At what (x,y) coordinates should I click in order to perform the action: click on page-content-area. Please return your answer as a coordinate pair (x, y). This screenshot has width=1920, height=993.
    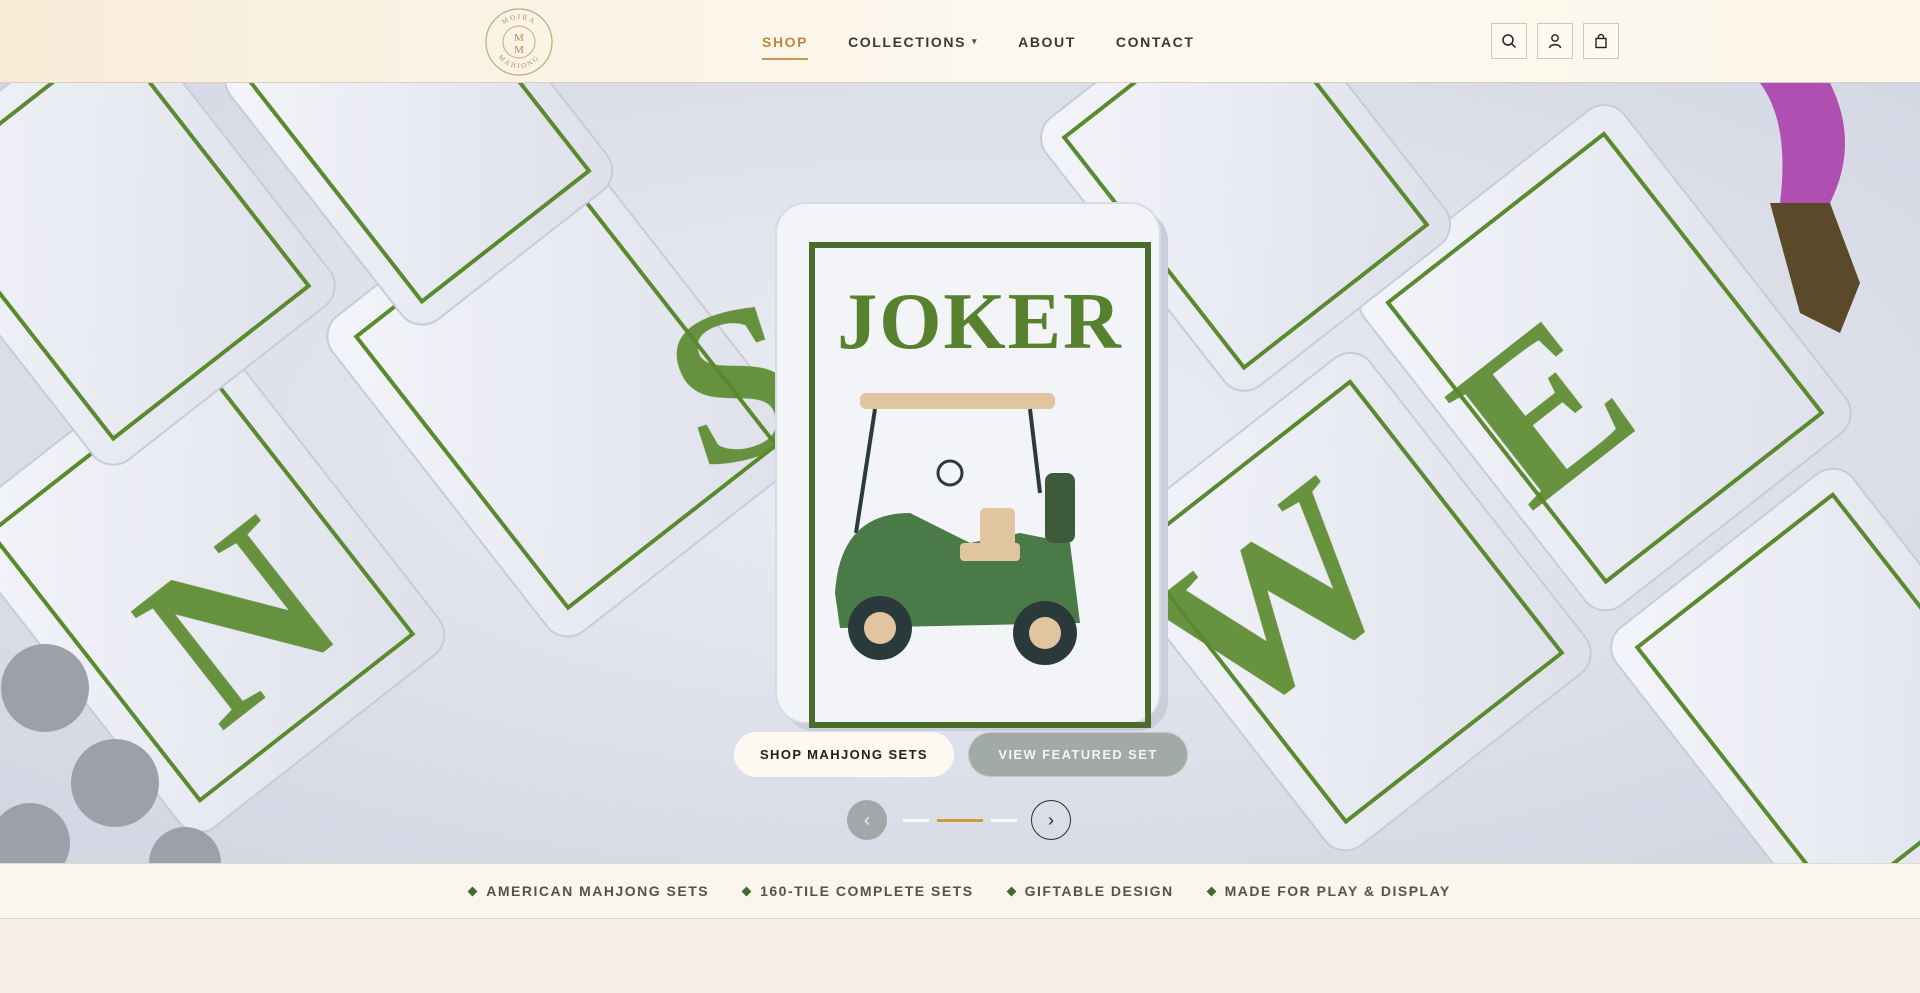
    Looking at the image, I should click on (960, 956).